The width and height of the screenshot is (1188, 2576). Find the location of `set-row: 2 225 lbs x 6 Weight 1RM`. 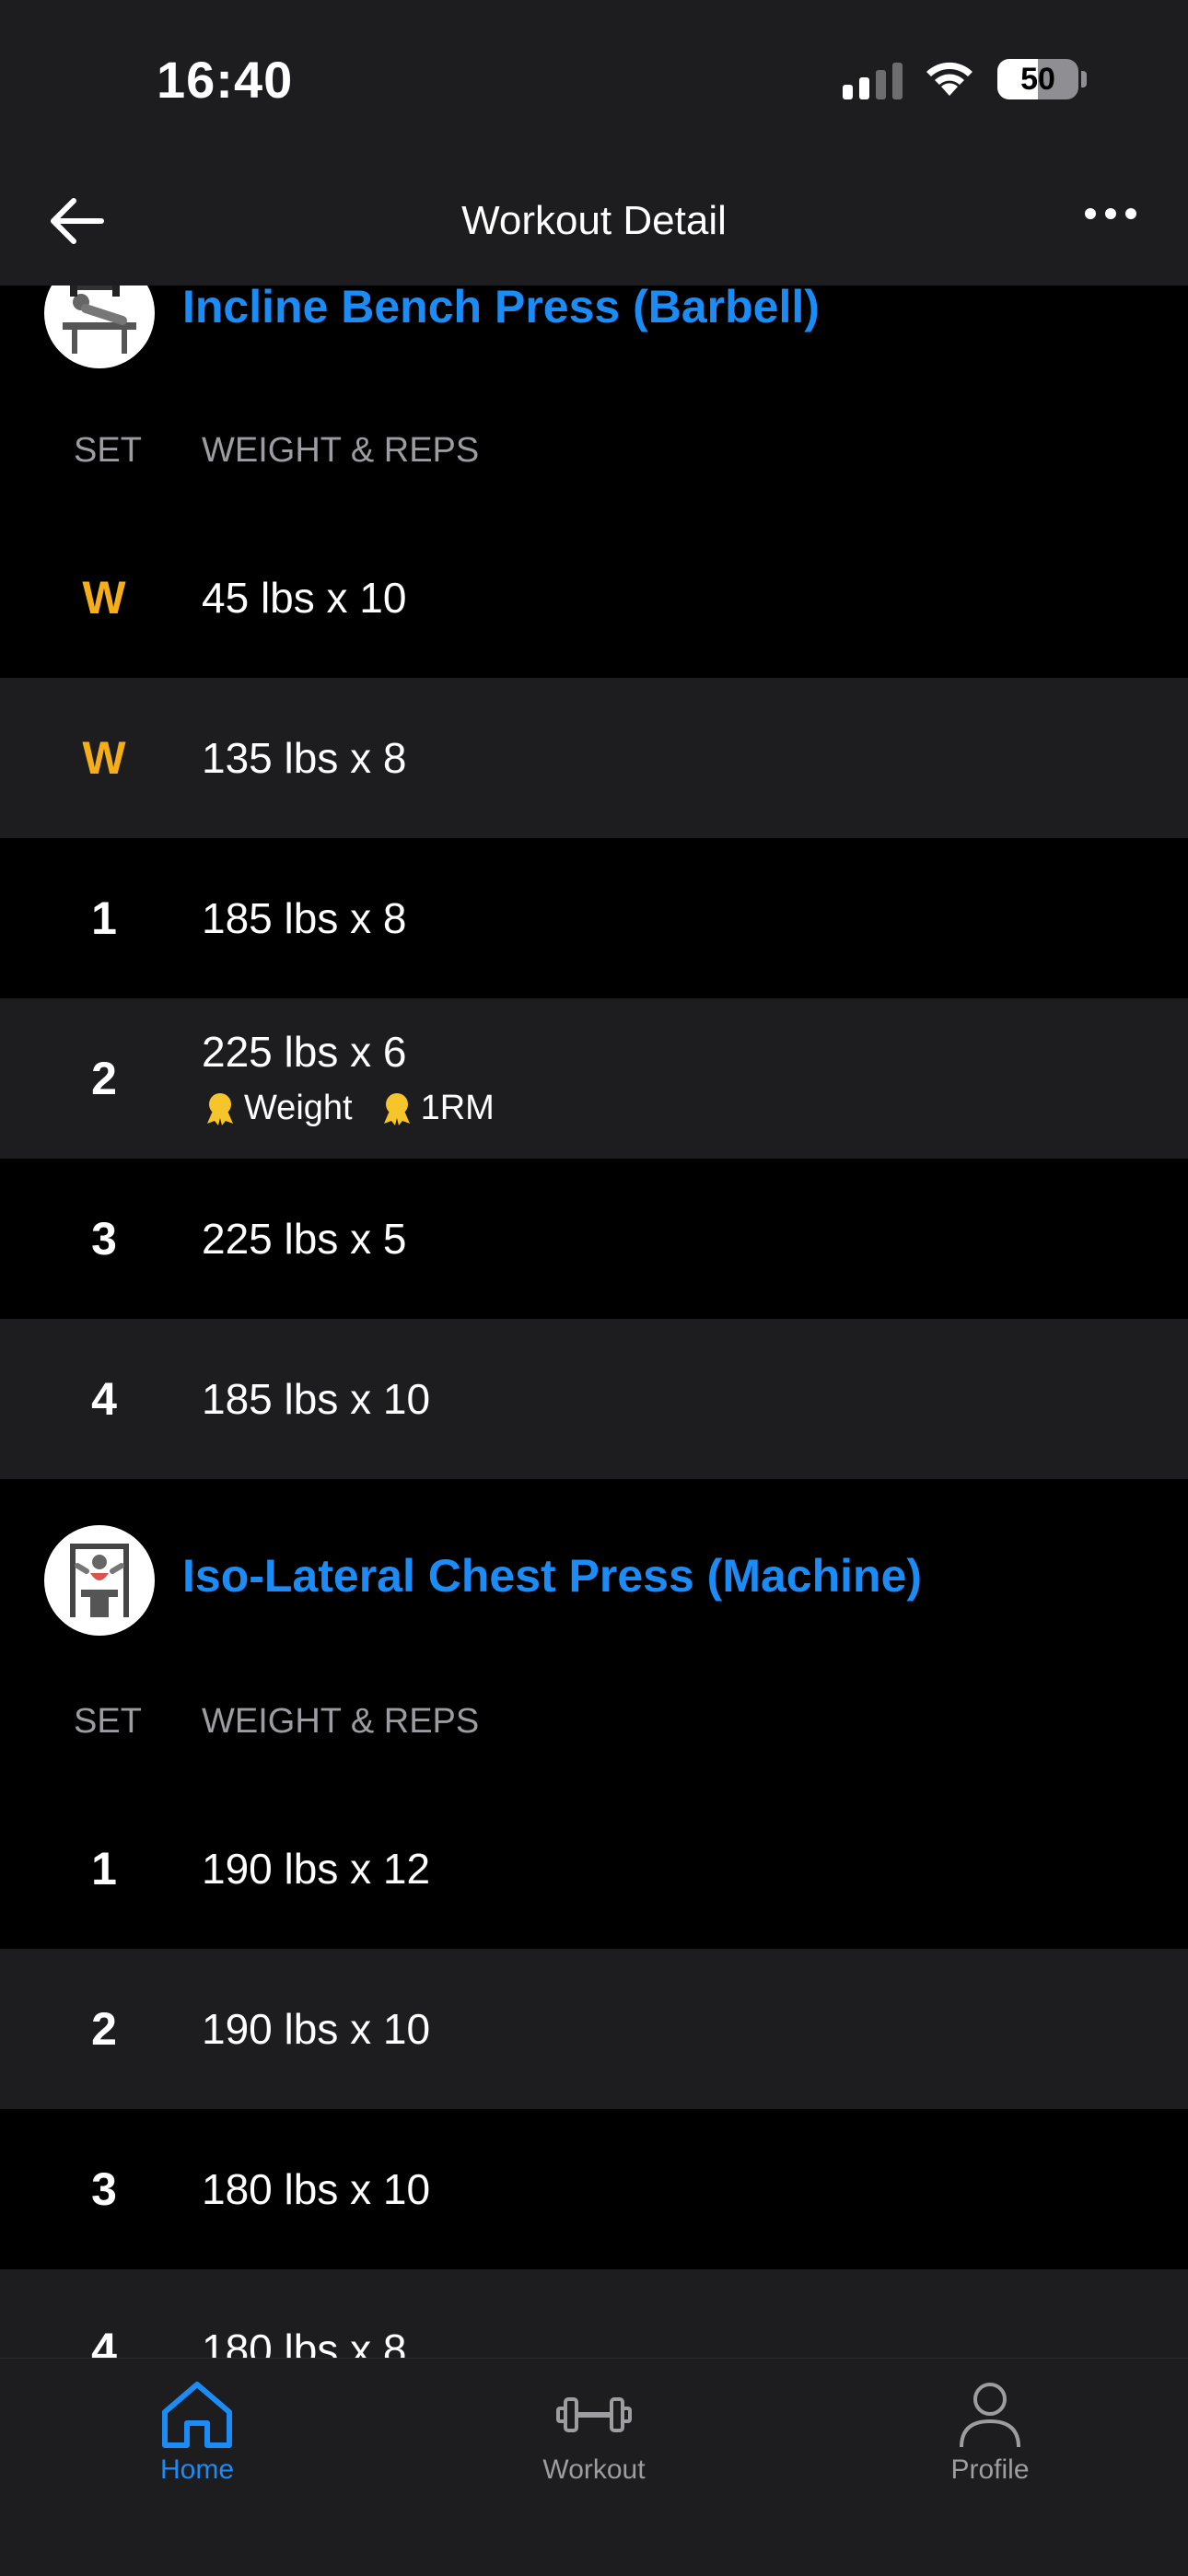

set-row: 2 225 lbs x 6 Weight 1RM is located at coordinates (594, 1078).